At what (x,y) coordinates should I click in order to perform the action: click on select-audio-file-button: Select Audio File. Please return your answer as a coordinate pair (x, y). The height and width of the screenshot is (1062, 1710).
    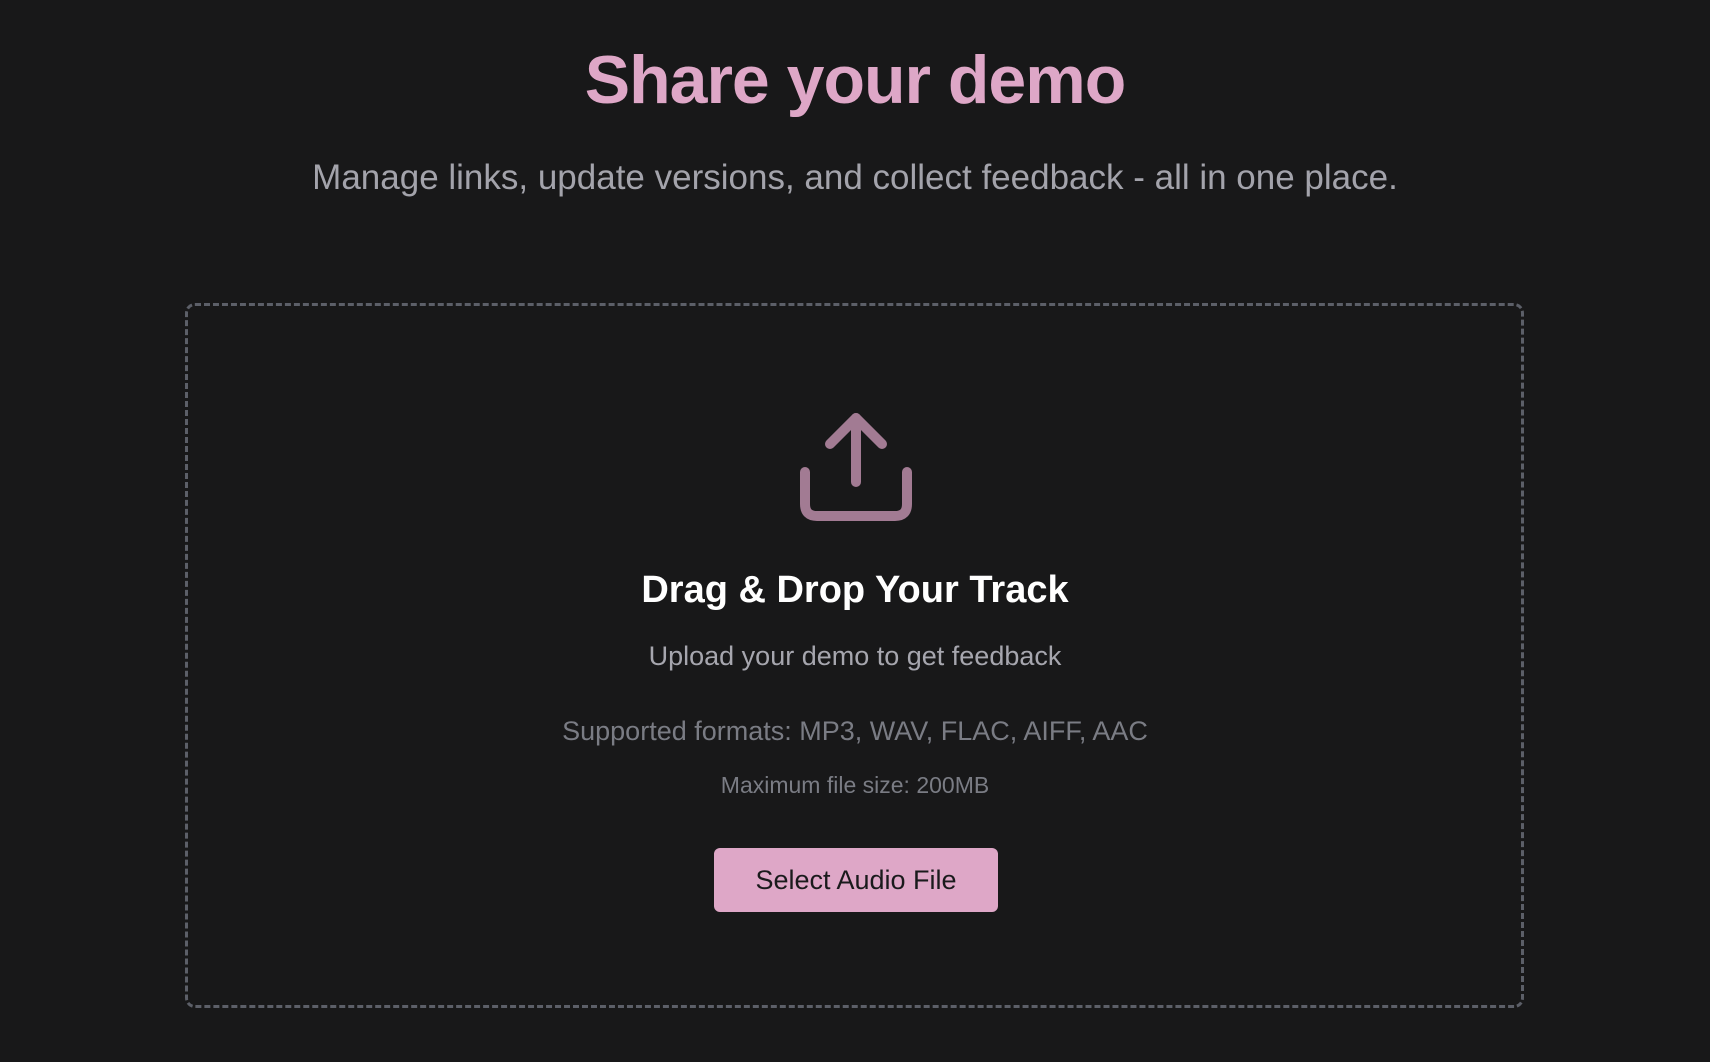
    Looking at the image, I should click on (856, 880).